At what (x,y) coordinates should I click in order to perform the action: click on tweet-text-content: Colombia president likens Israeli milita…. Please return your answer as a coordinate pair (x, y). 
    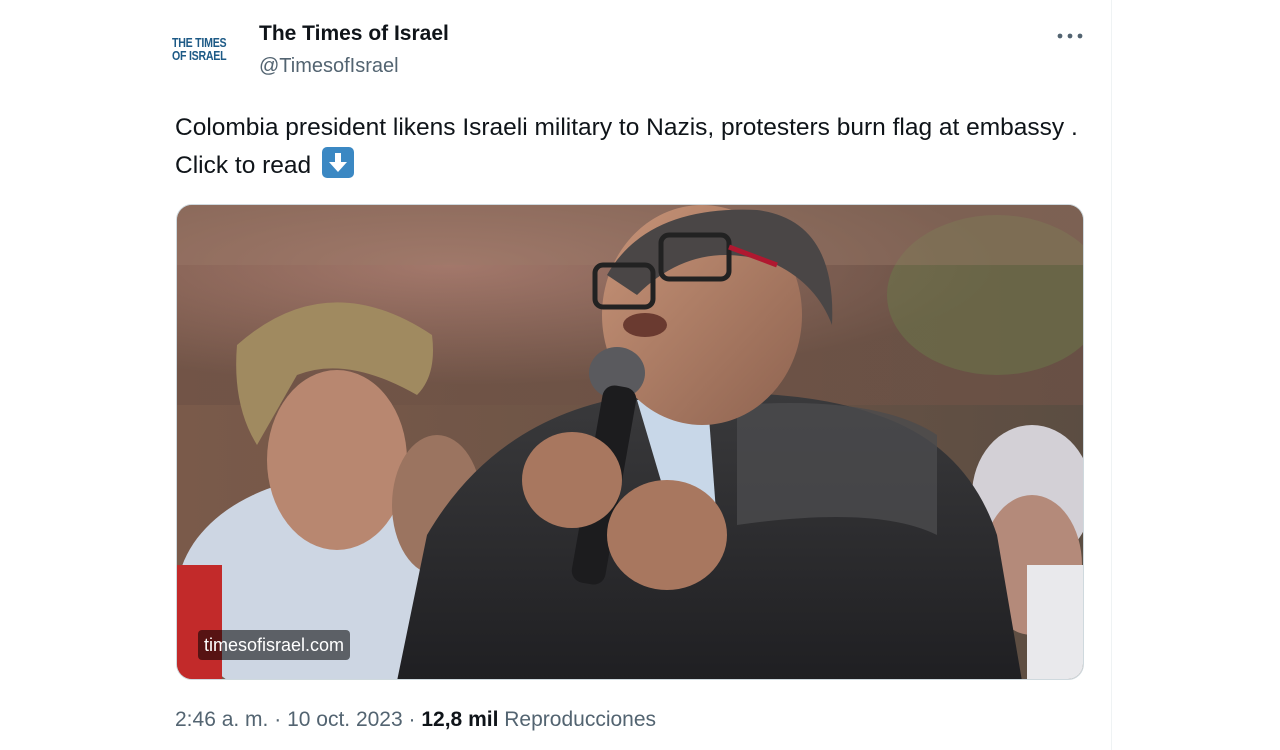
    Looking at the image, I should click on (626, 146).